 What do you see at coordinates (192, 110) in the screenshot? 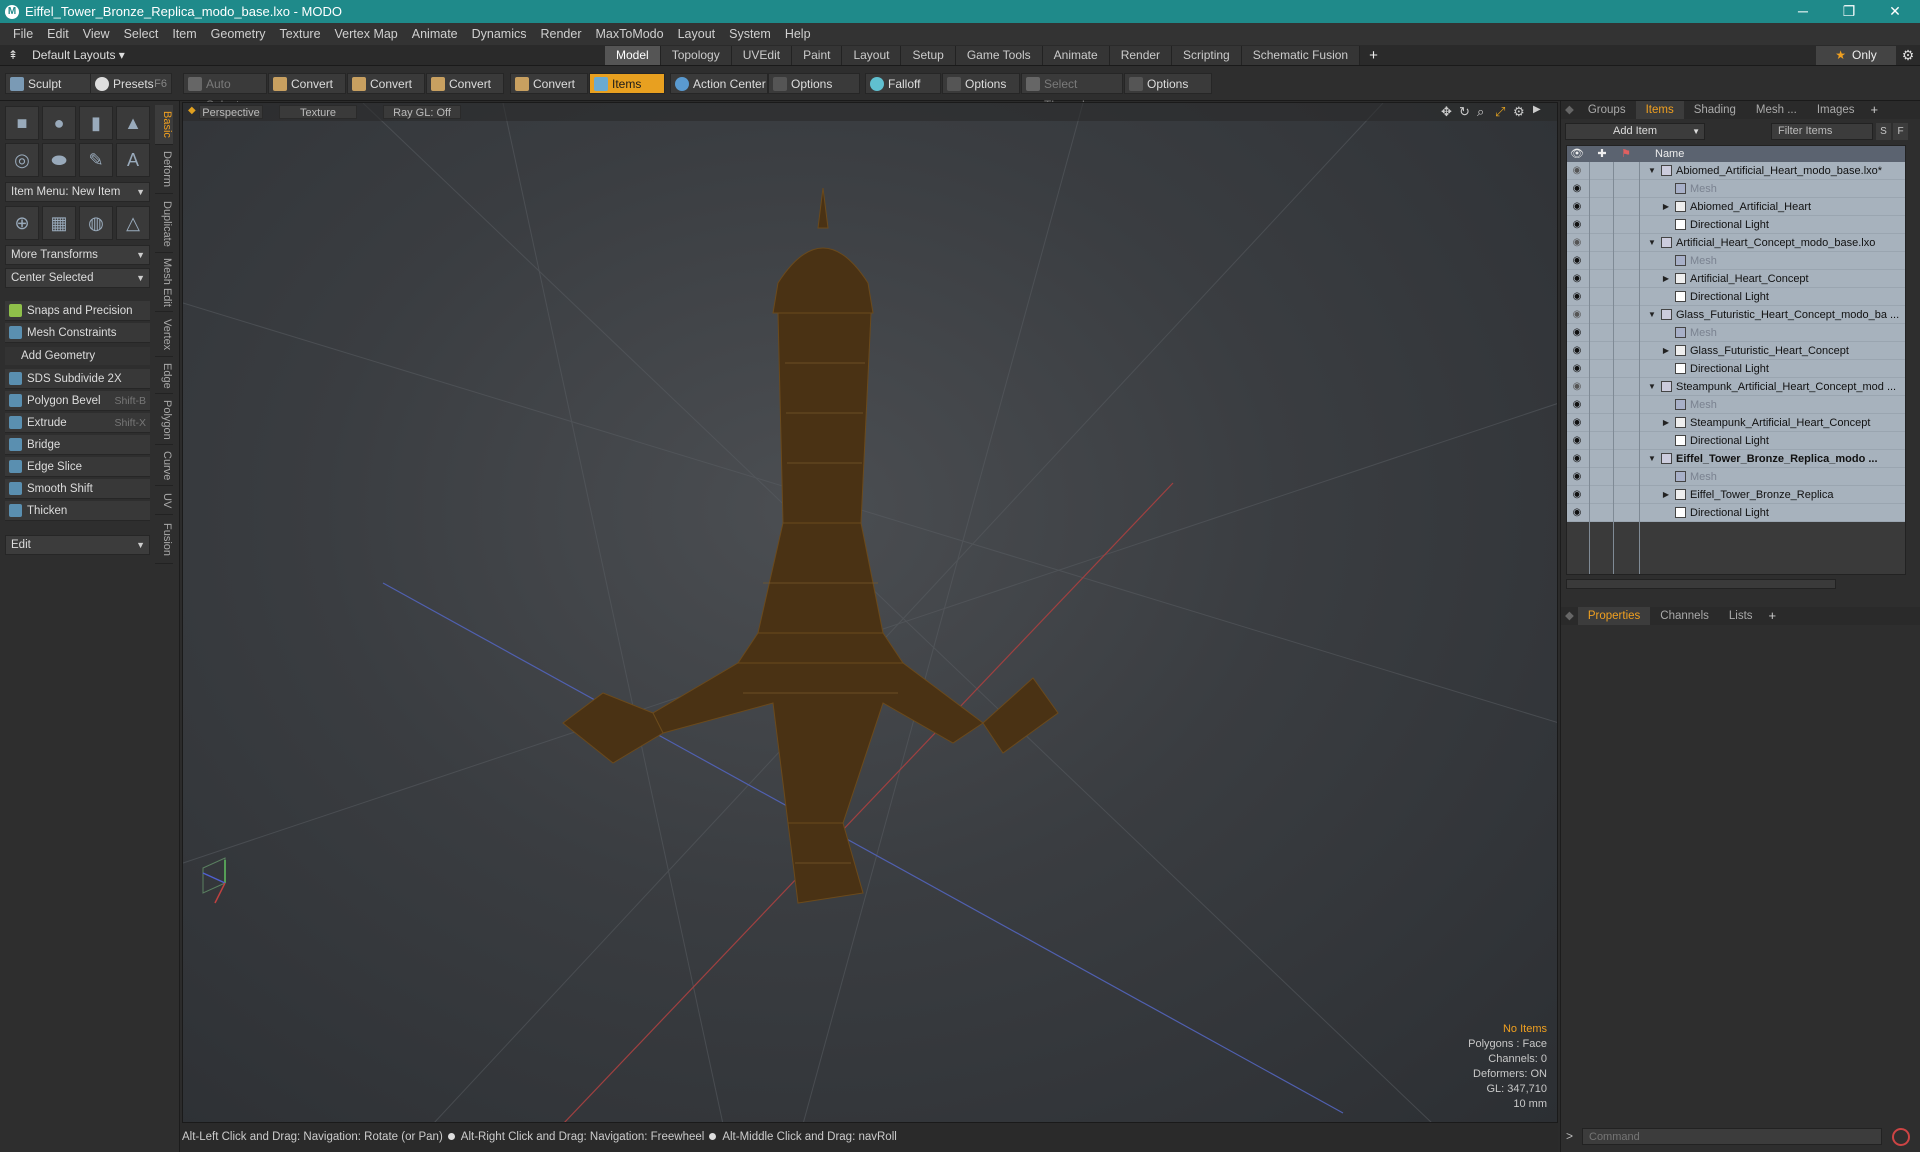
I see `viewport-menu-icon: ◆` at bounding box center [192, 110].